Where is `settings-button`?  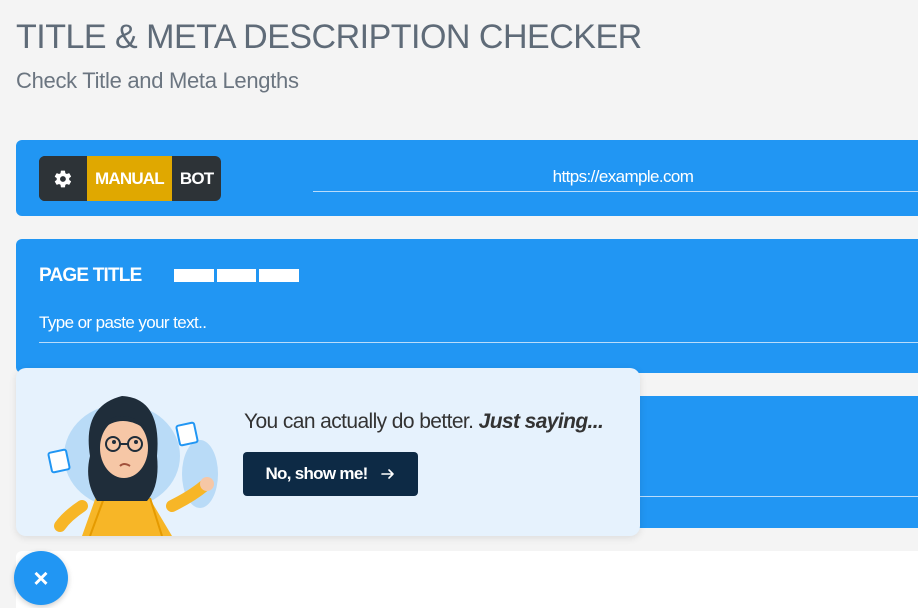 settings-button is located at coordinates (63, 178).